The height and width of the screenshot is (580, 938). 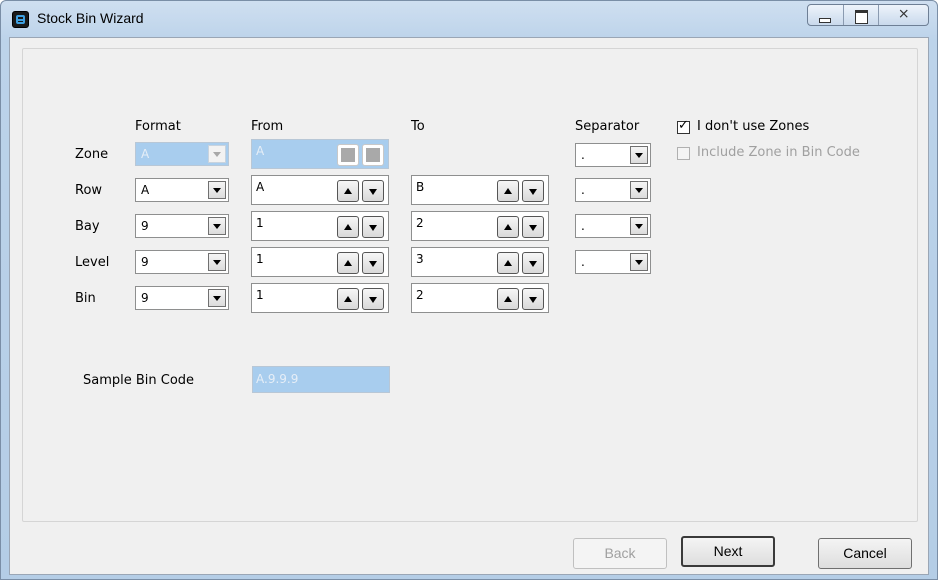 What do you see at coordinates (862, 15) in the screenshot?
I see `maximize-button` at bounding box center [862, 15].